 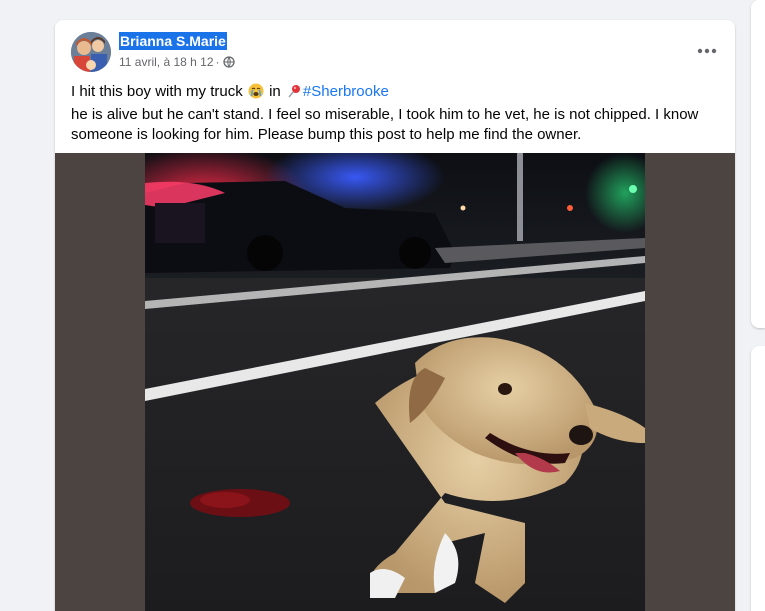 What do you see at coordinates (758, 478) in the screenshot?
I see `side-card-bottom` at bounding box center [758, 478].